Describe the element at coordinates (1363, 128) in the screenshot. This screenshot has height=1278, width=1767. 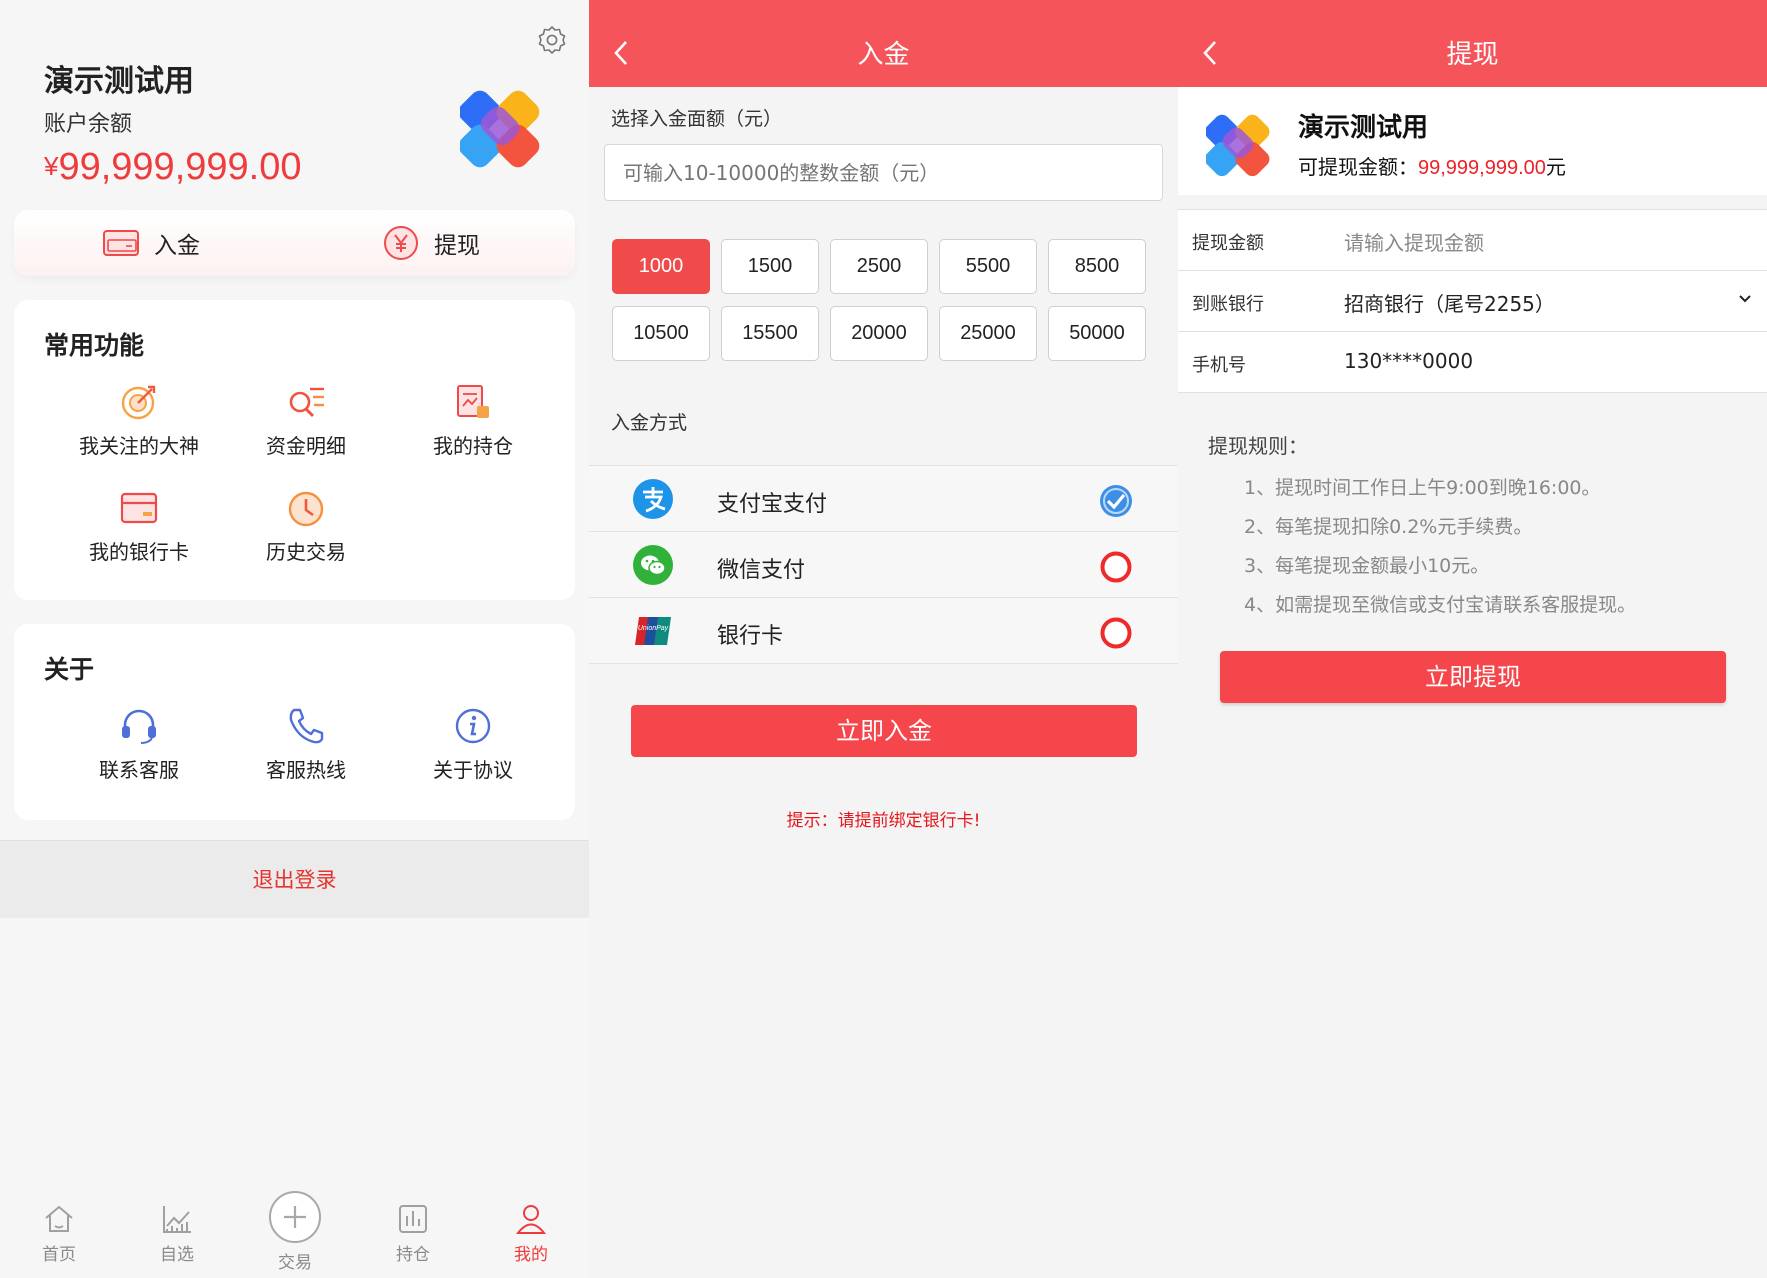
I see `withdraw-user-name: 演示测试用` at that location.